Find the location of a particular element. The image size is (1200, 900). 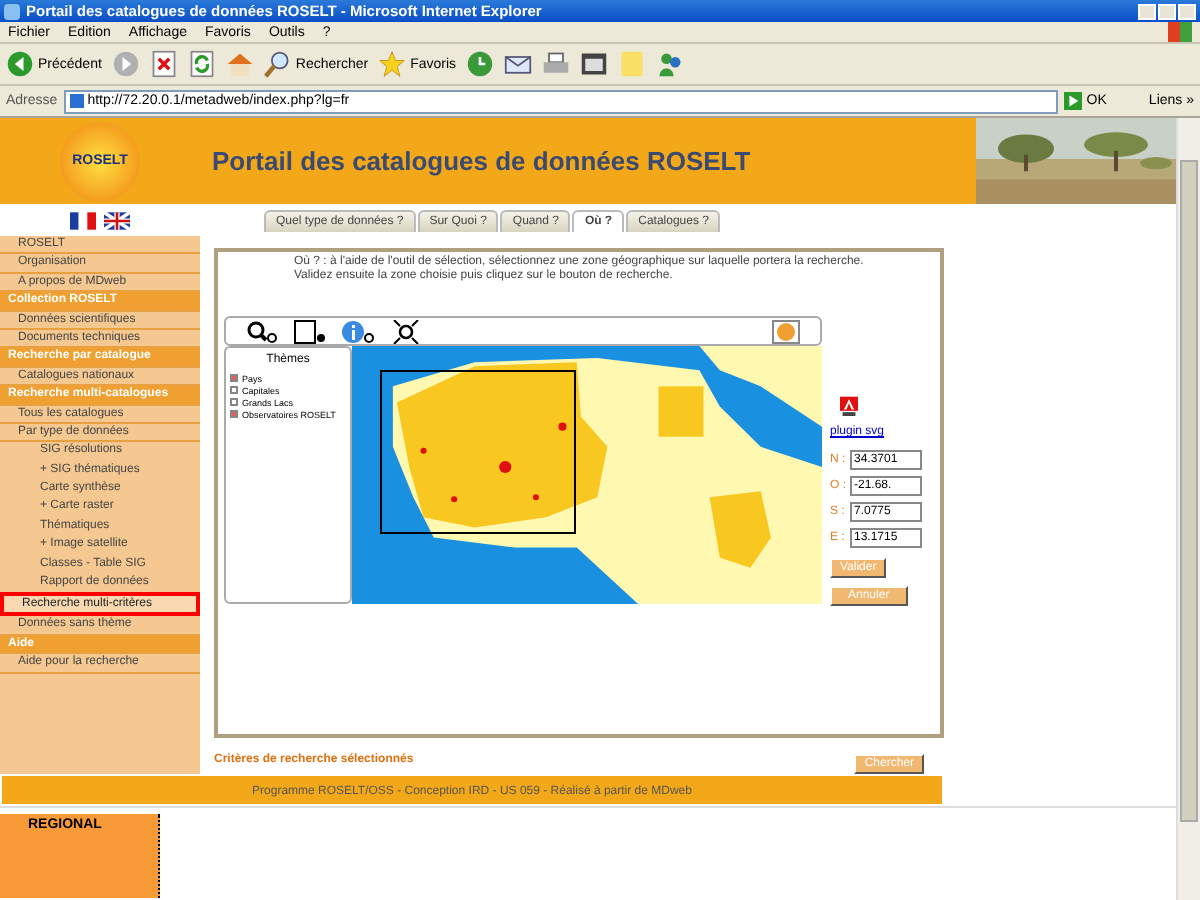

minimize-button is located at coordinates (1147, 11).